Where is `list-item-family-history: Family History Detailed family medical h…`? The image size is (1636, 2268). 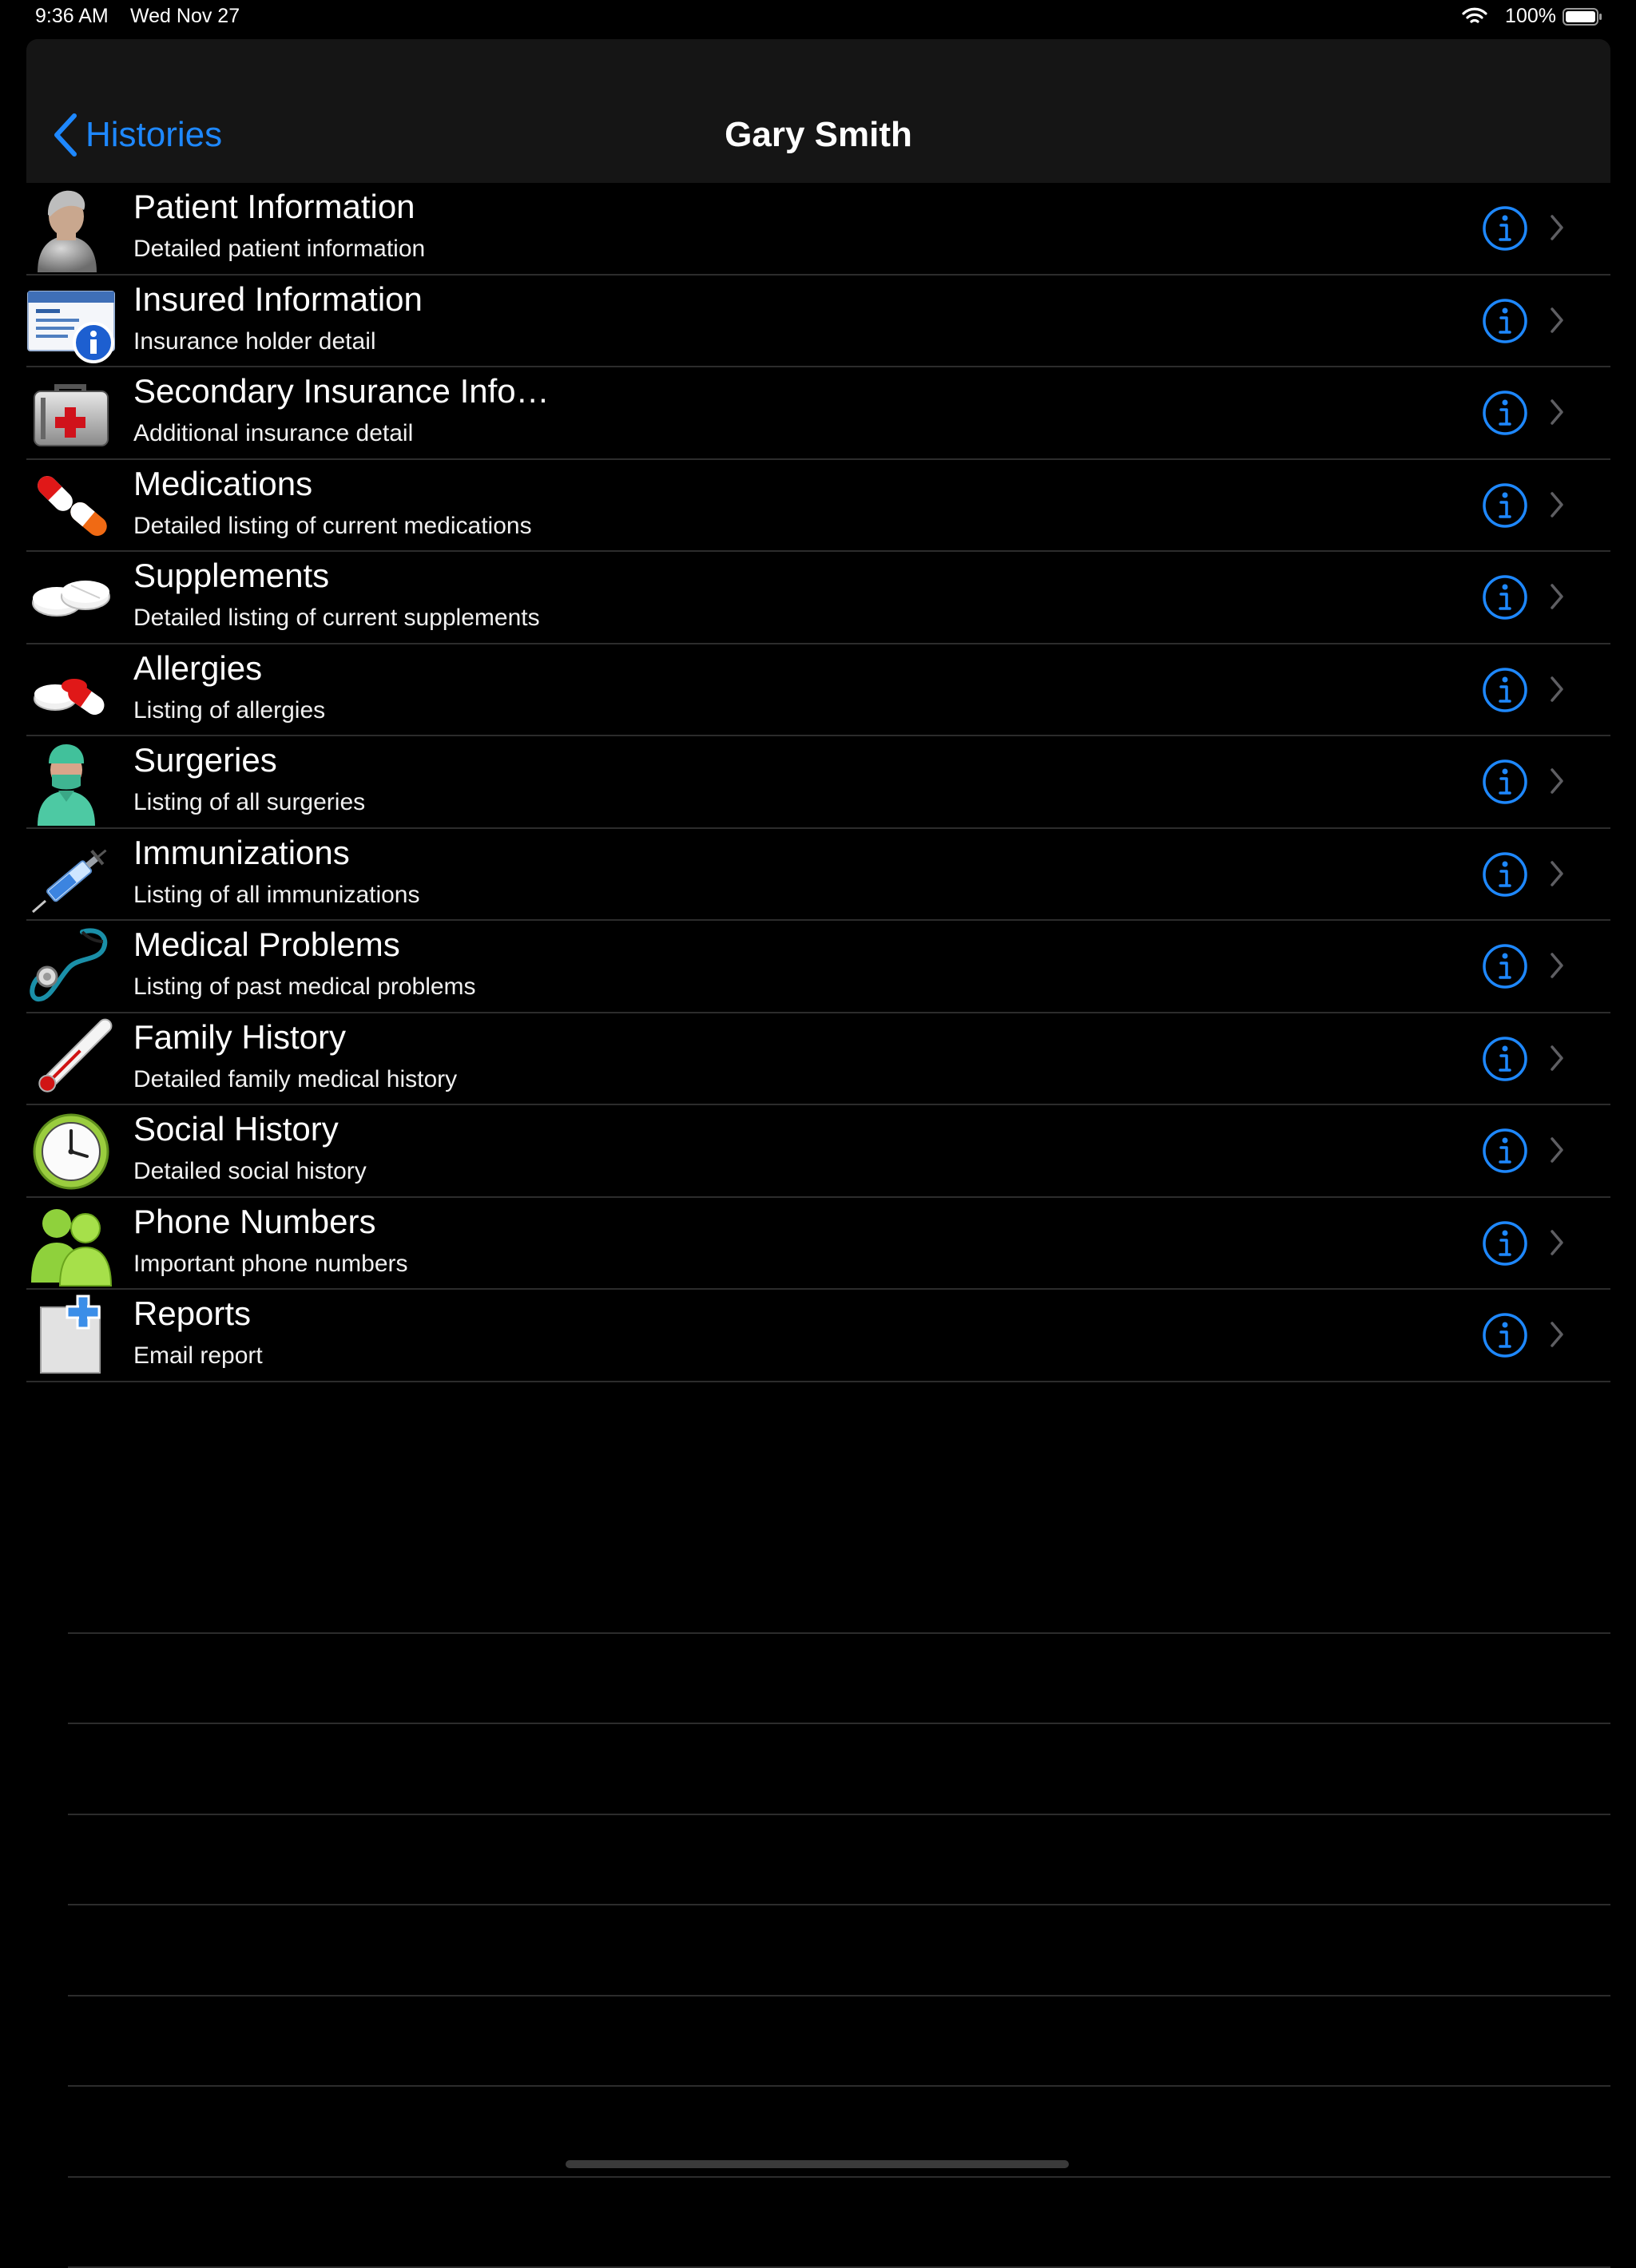 list-item-family-history: Family History Detailed family medical h… is located at coordinates (818, 1059).